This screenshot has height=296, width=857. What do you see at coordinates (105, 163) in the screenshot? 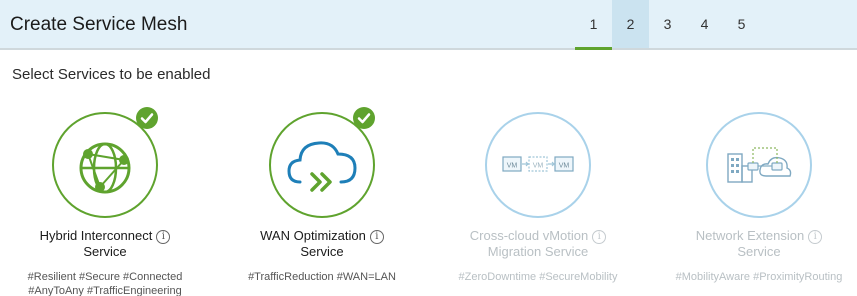
I see `service-toggle-hybrid-interconnect` at bounding box center [105, 163].